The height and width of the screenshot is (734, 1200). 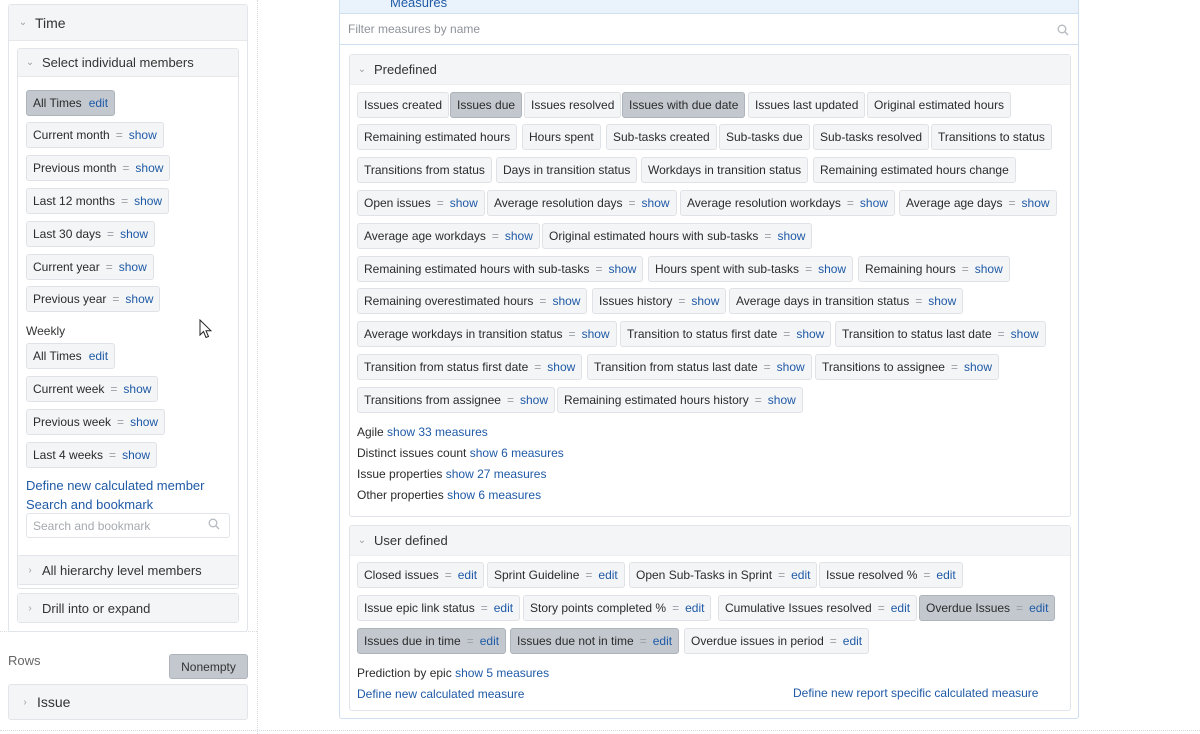 What do you see at coordinates (91, 234) in the screenshot?
I see `member-last-30-days: Last 30 days = show` at bounding box center [91, 234].